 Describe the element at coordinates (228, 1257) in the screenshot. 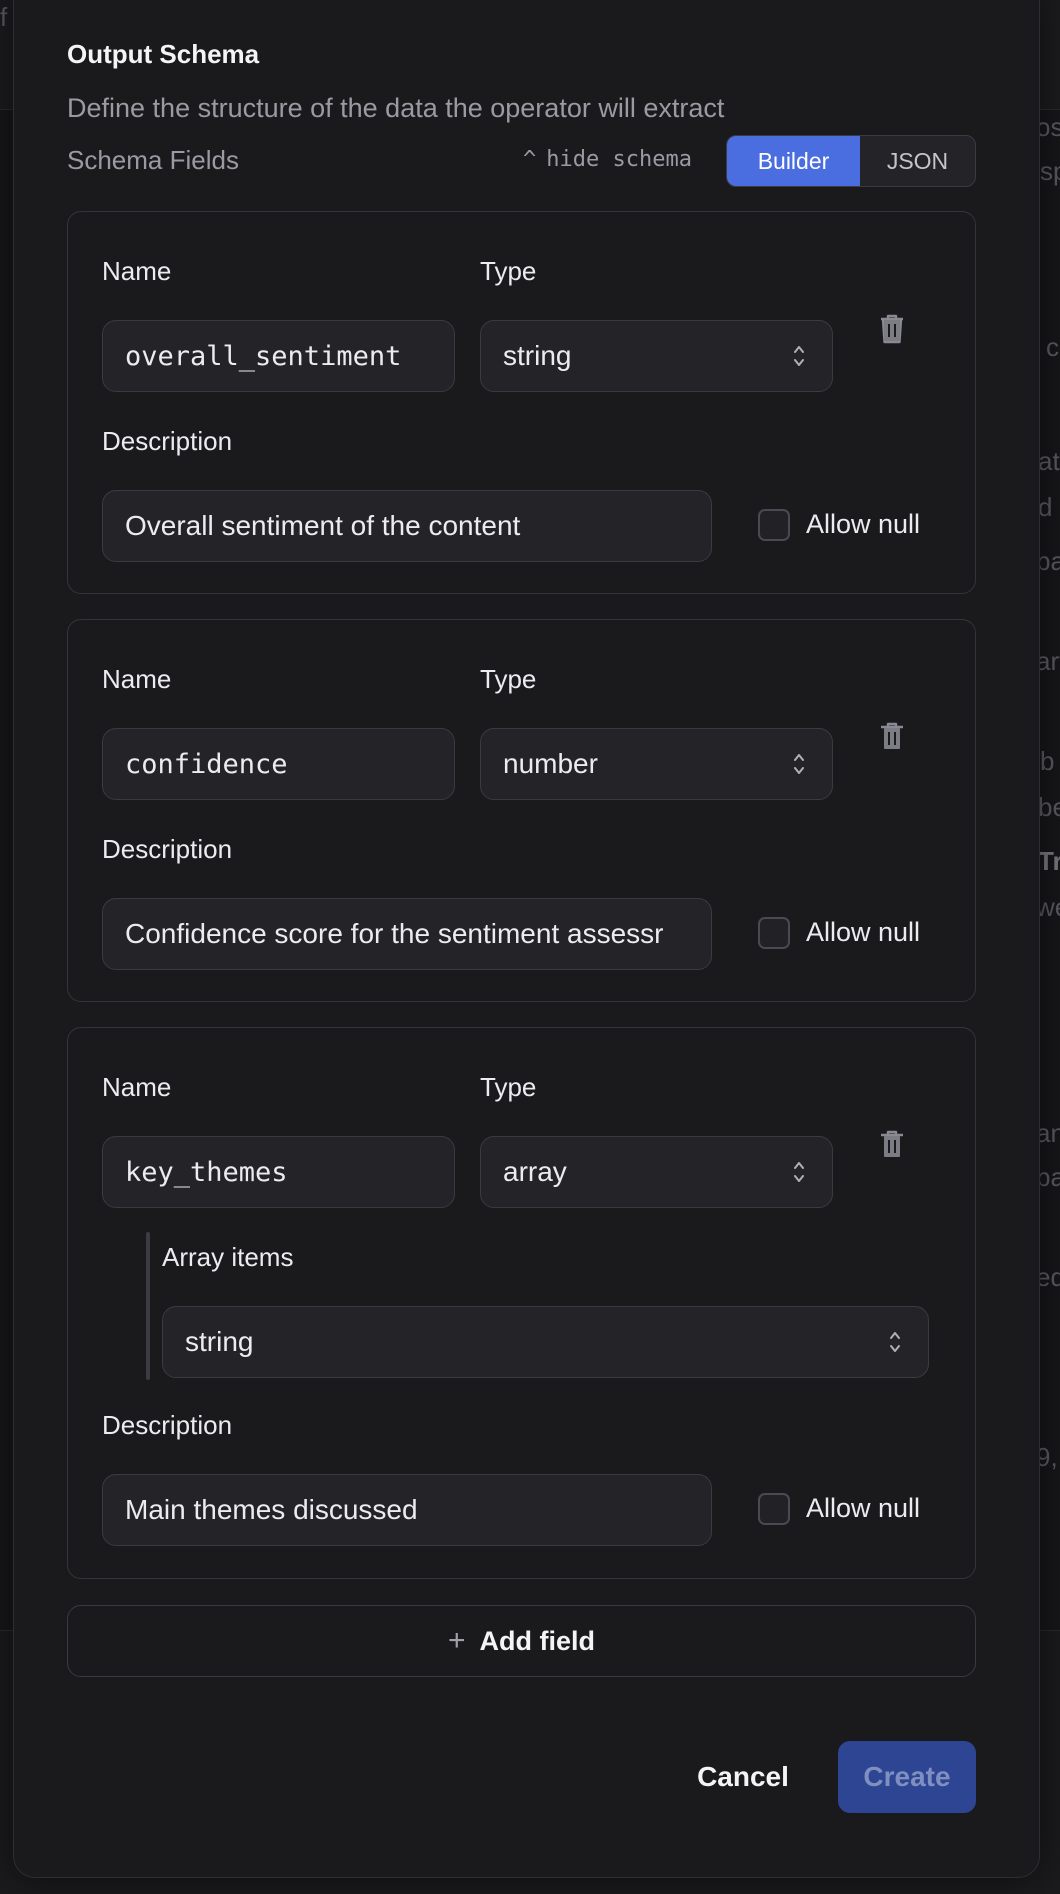

I see `array-items-label: Array items` at that location.